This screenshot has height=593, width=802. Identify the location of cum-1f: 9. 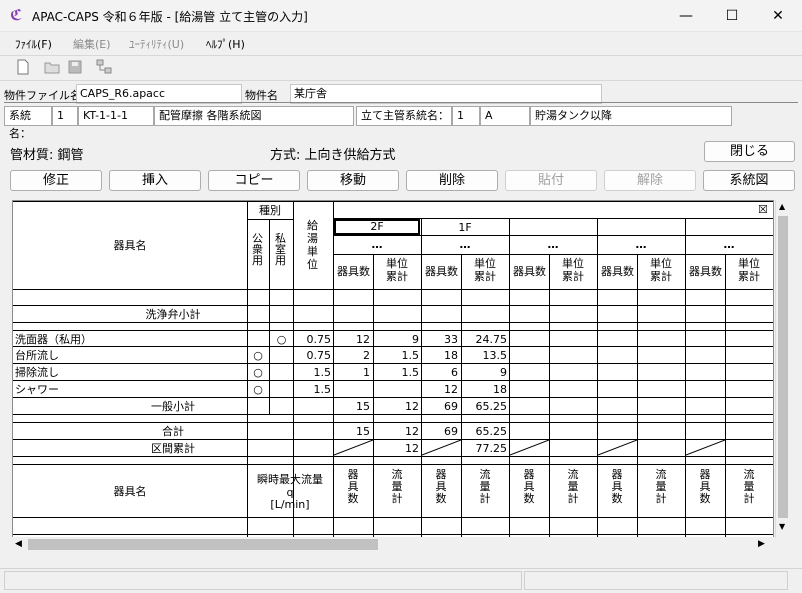
(503, 372).